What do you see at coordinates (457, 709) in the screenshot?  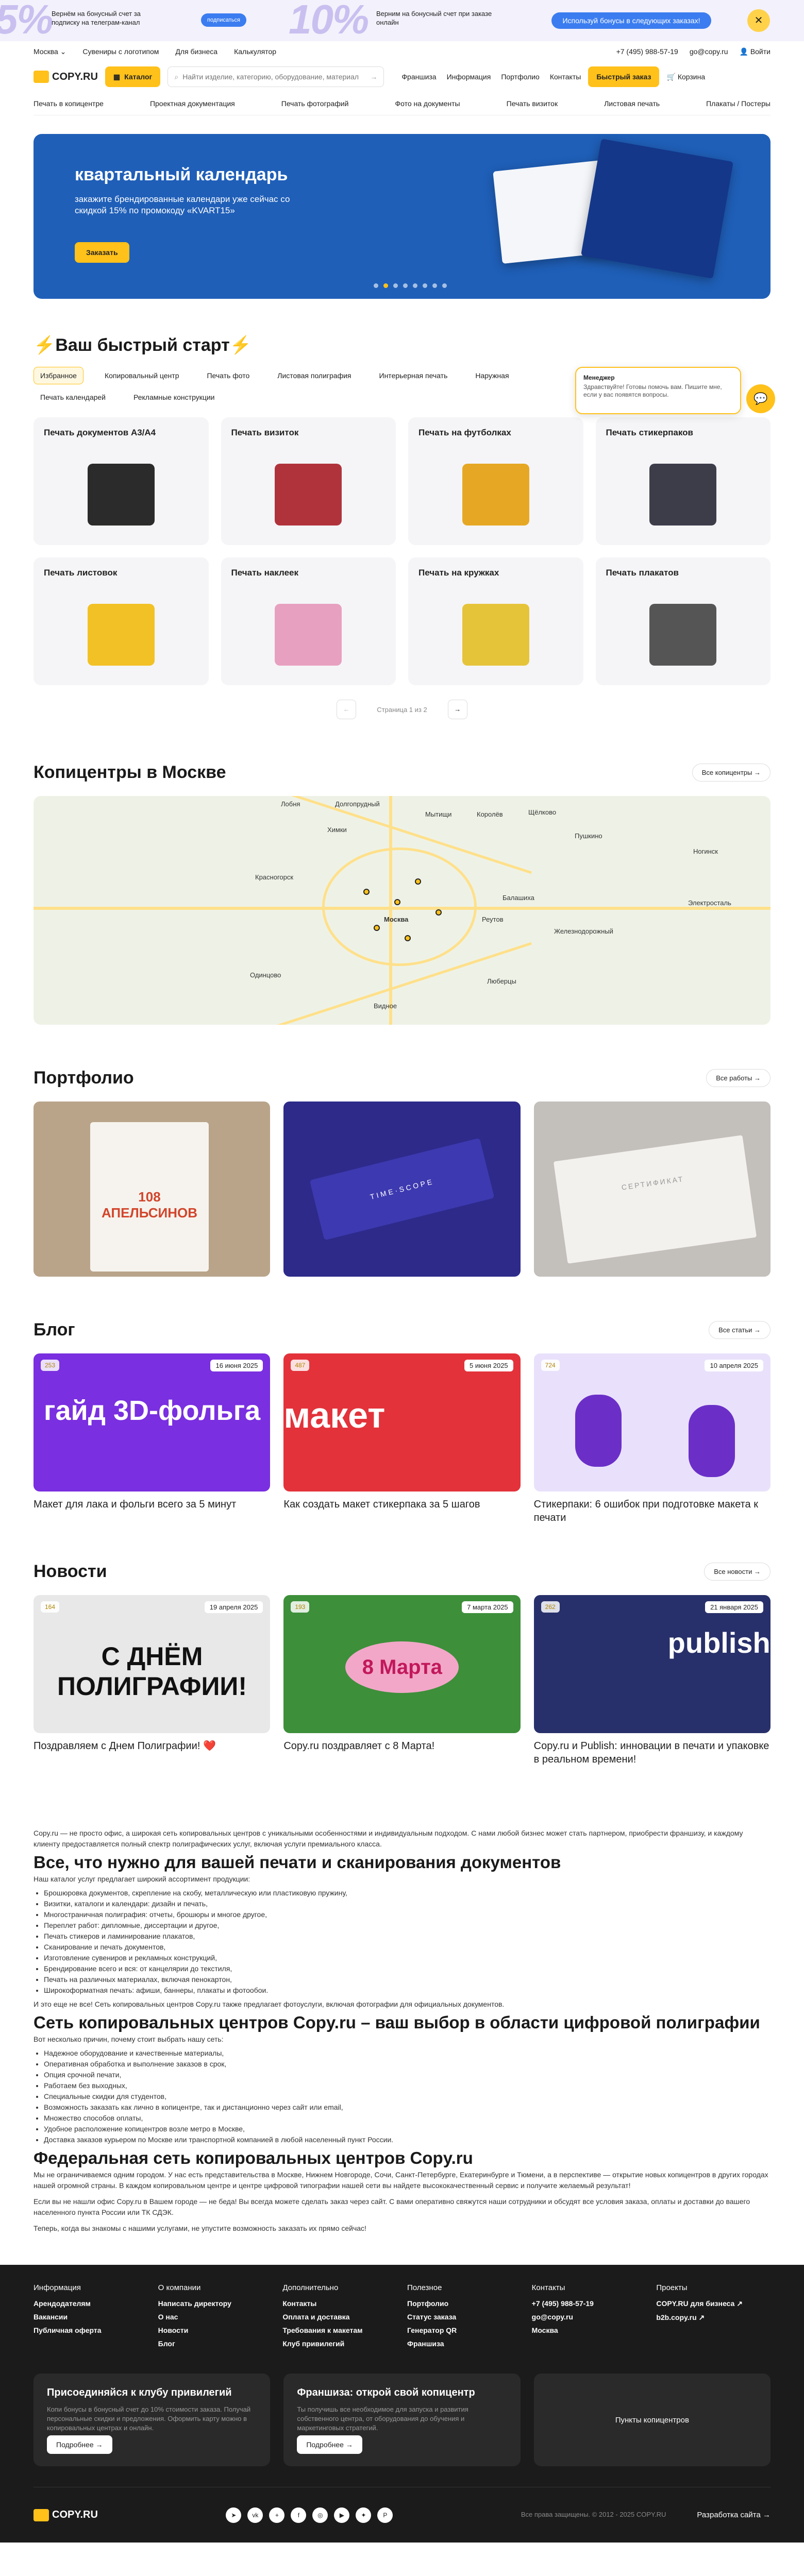 I see `next-page-button: →` at bounding box center [457, 709].